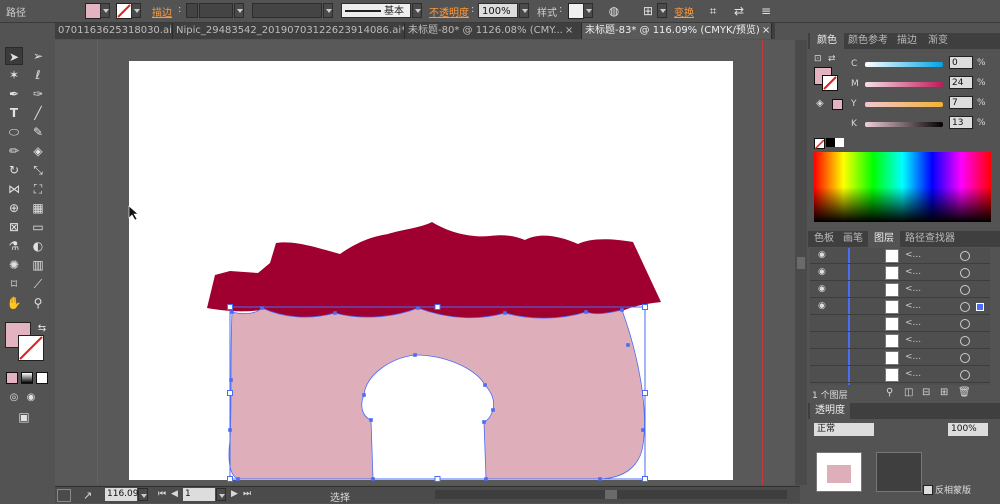  What do you see at coordinates (889, 392) in the screenshot?
I see `locate-object-icon: ⚲` at bounding box center [889, 392].